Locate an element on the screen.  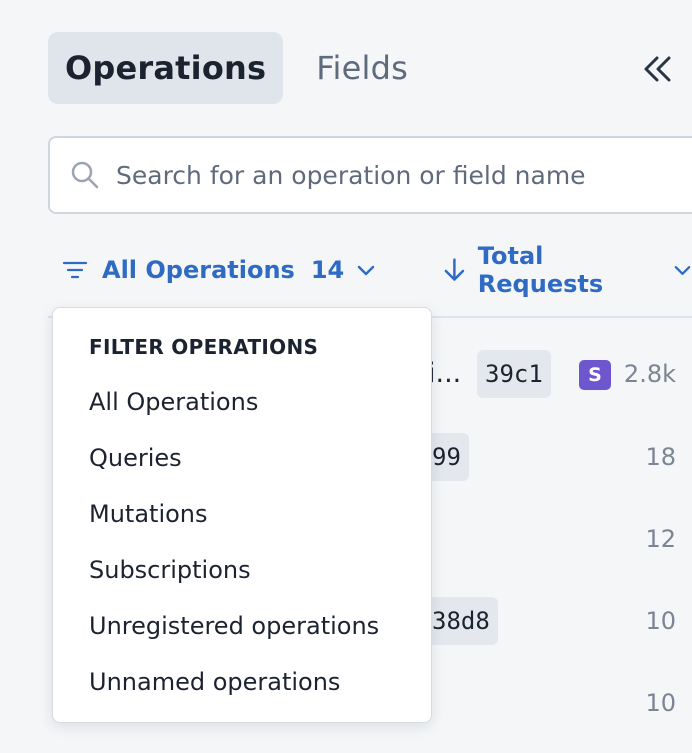
tab-operations: Operations is located at coordinates (166, 68).